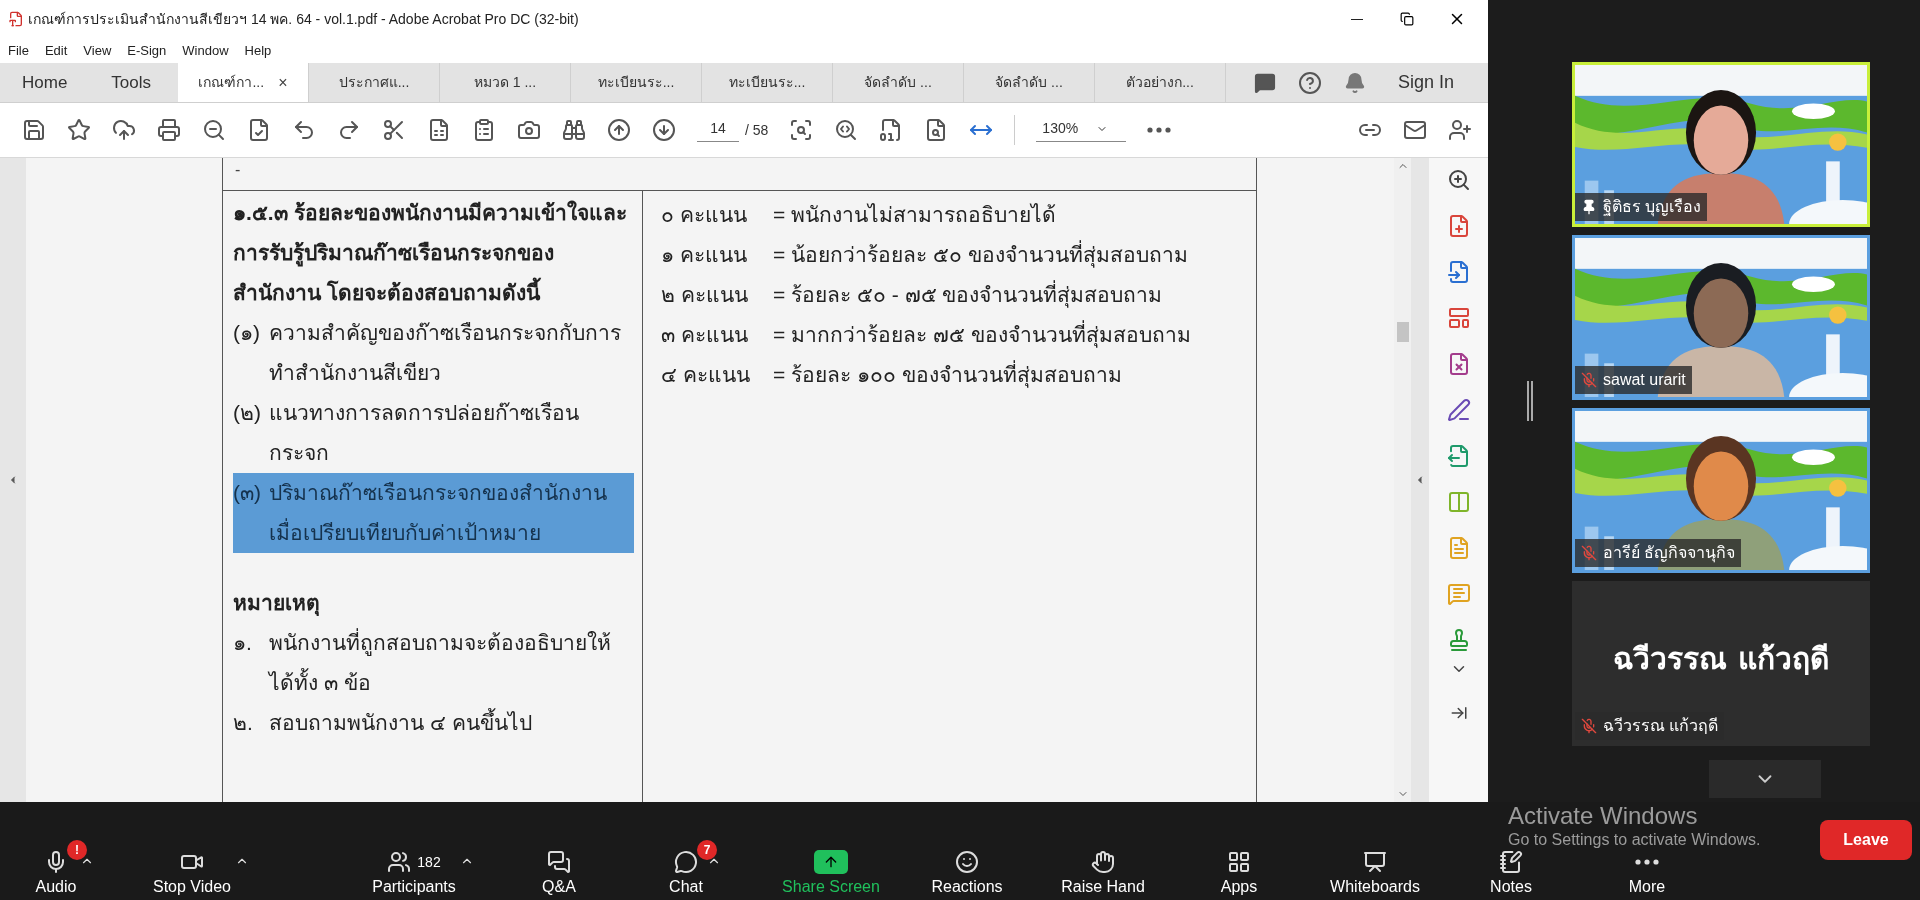  What do you see at coordinates (1354, 82) in the screenshot?
I see `bell-icon` at bounding box center [1354, 82].